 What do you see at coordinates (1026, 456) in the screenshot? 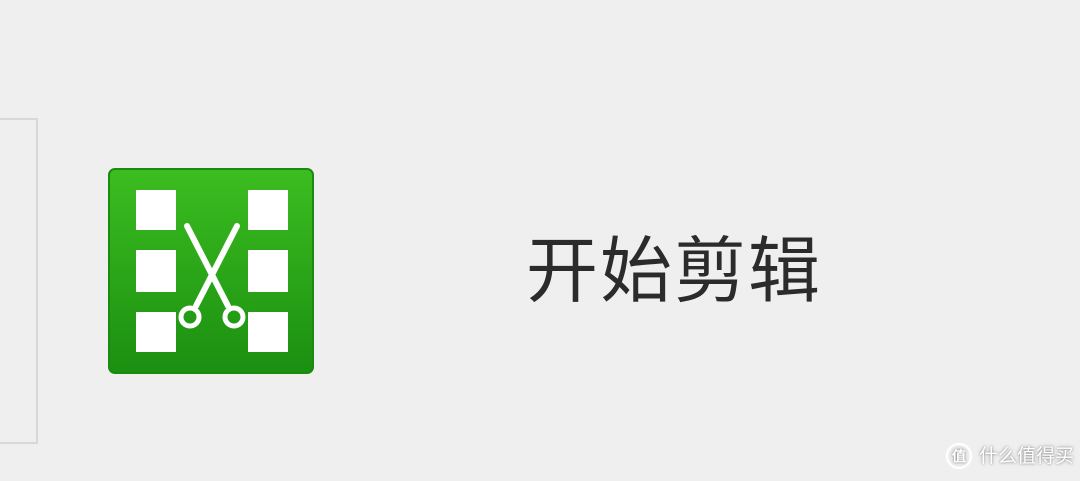
I see `watermark-text: 什么值得买` at bounding box center [1026, 456].